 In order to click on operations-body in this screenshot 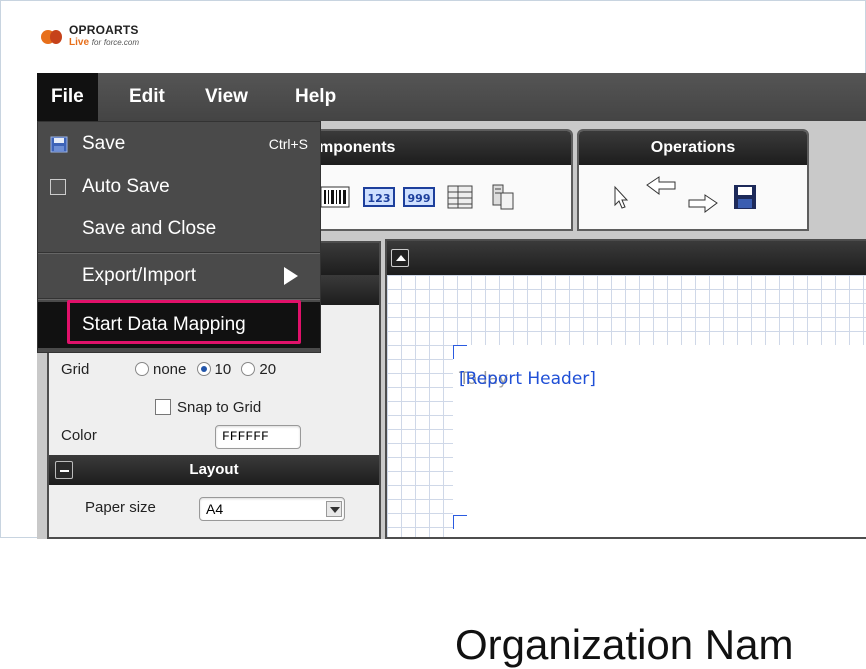, I will do `click(693, 197)`.